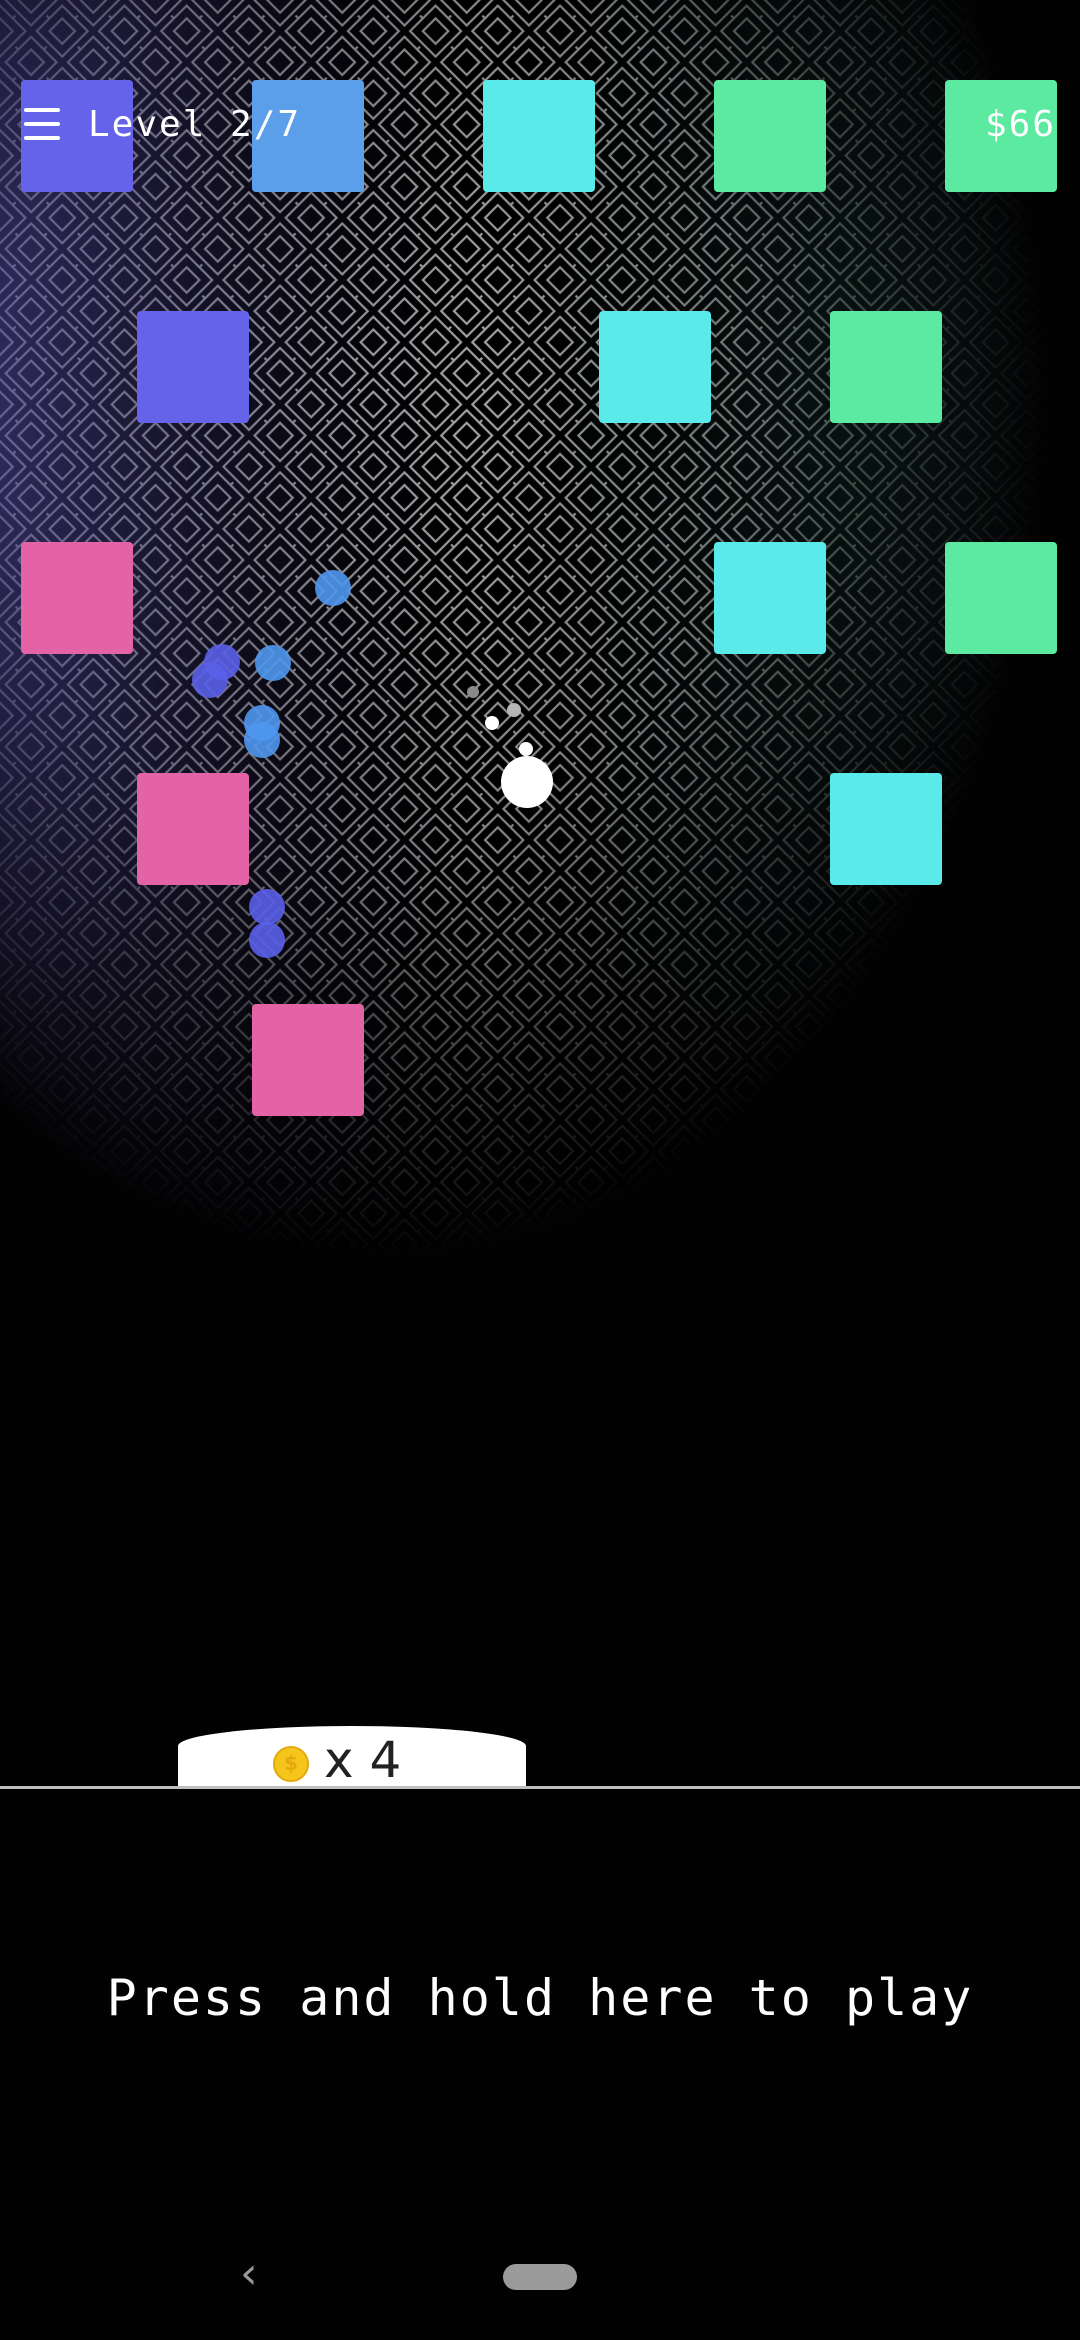 This screenshot has height=2340, width=1080. I want to click on coin-icon: $, so click(291, 1764).